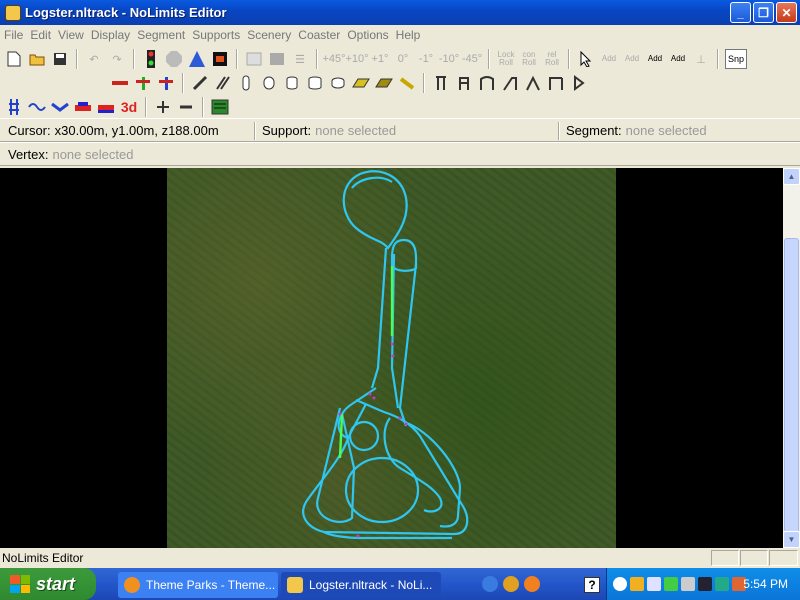 Image resolution: width=800 pixels, height=600 pixels. I want to click on menu-view: View, so click(74, 35).